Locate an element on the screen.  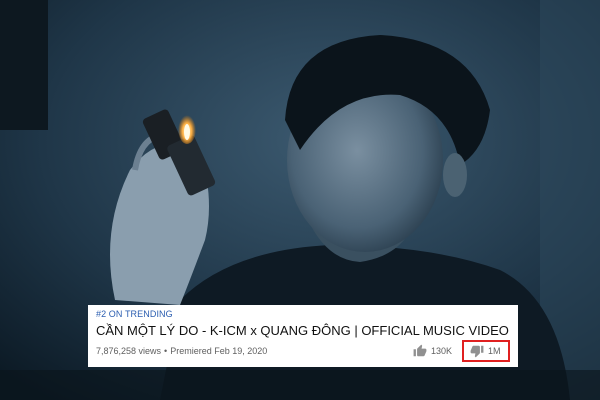
like-button: 130K is located at coordinates (432, 351).